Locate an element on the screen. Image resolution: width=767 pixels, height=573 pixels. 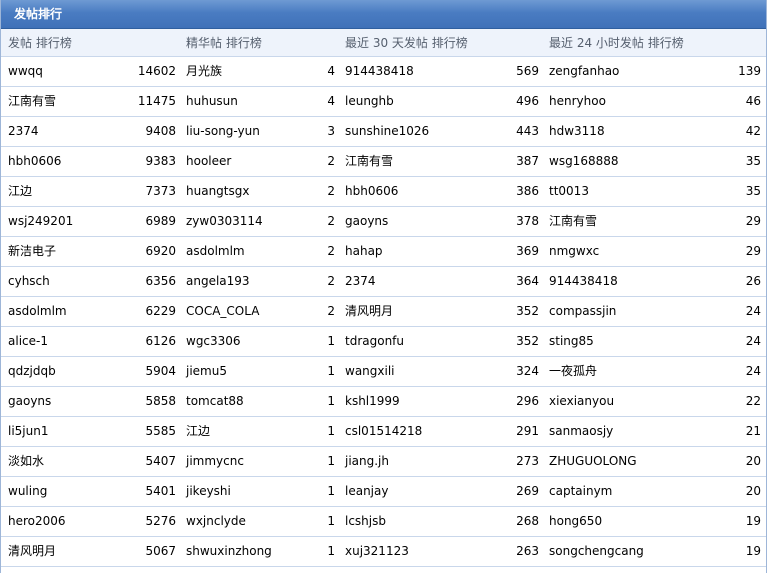
post-rank-count: 5904 is located at coordinates (160, 371).